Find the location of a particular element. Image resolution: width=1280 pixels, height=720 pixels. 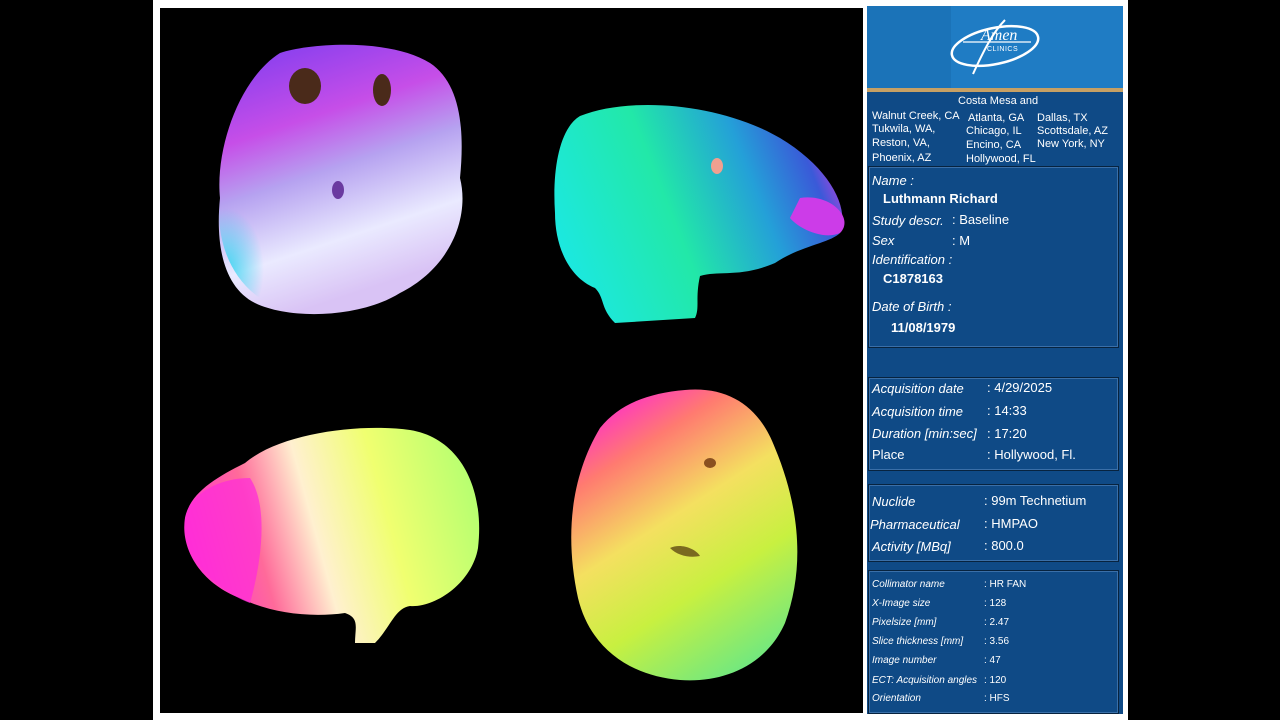

sex-value: : M is located at coordinates (961, 240).